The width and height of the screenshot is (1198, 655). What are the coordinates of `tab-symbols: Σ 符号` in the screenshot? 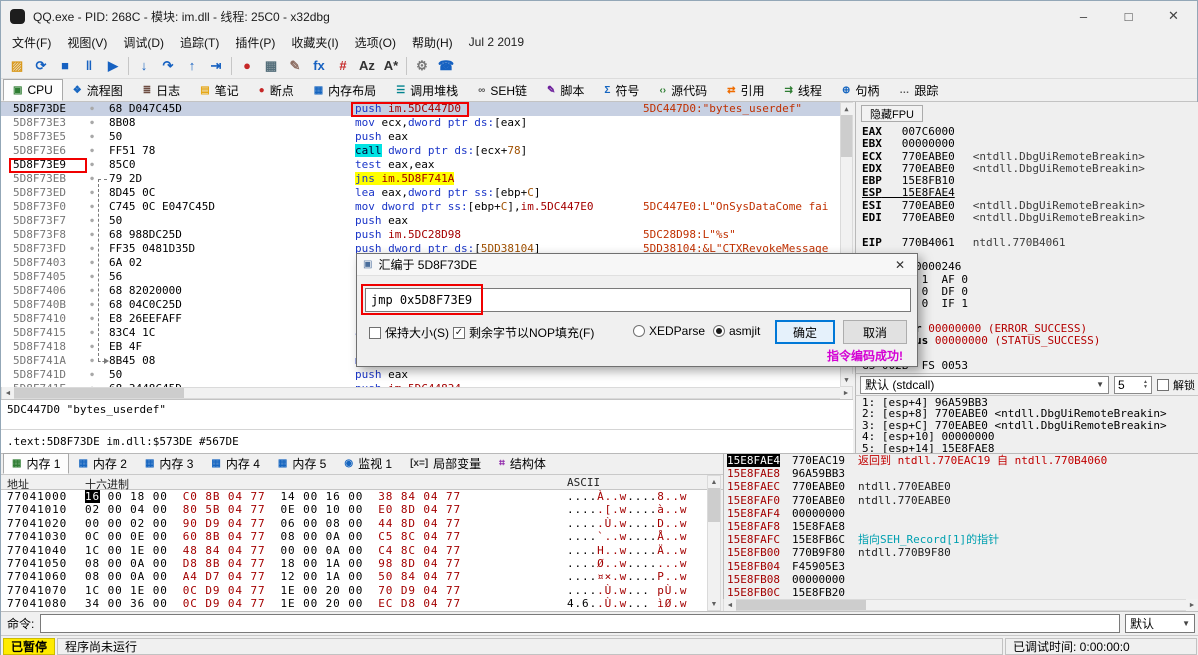 It's located at (621, 90).